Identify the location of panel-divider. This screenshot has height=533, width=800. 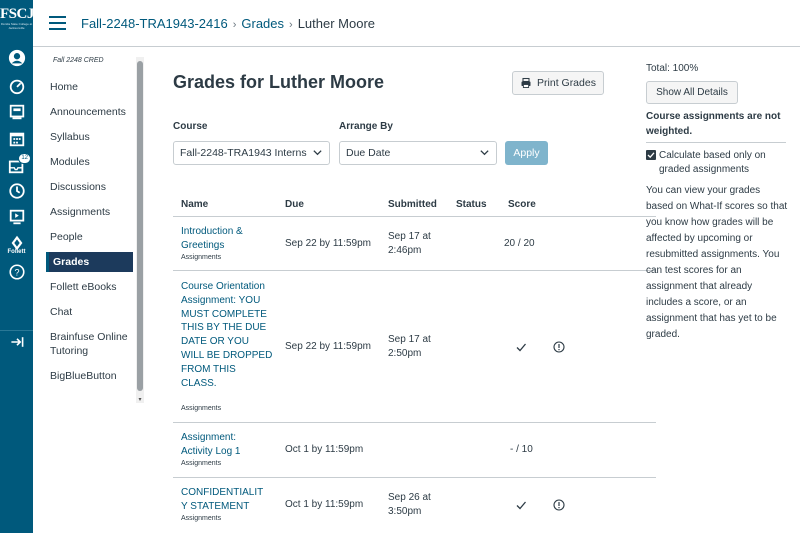
(716, 142).